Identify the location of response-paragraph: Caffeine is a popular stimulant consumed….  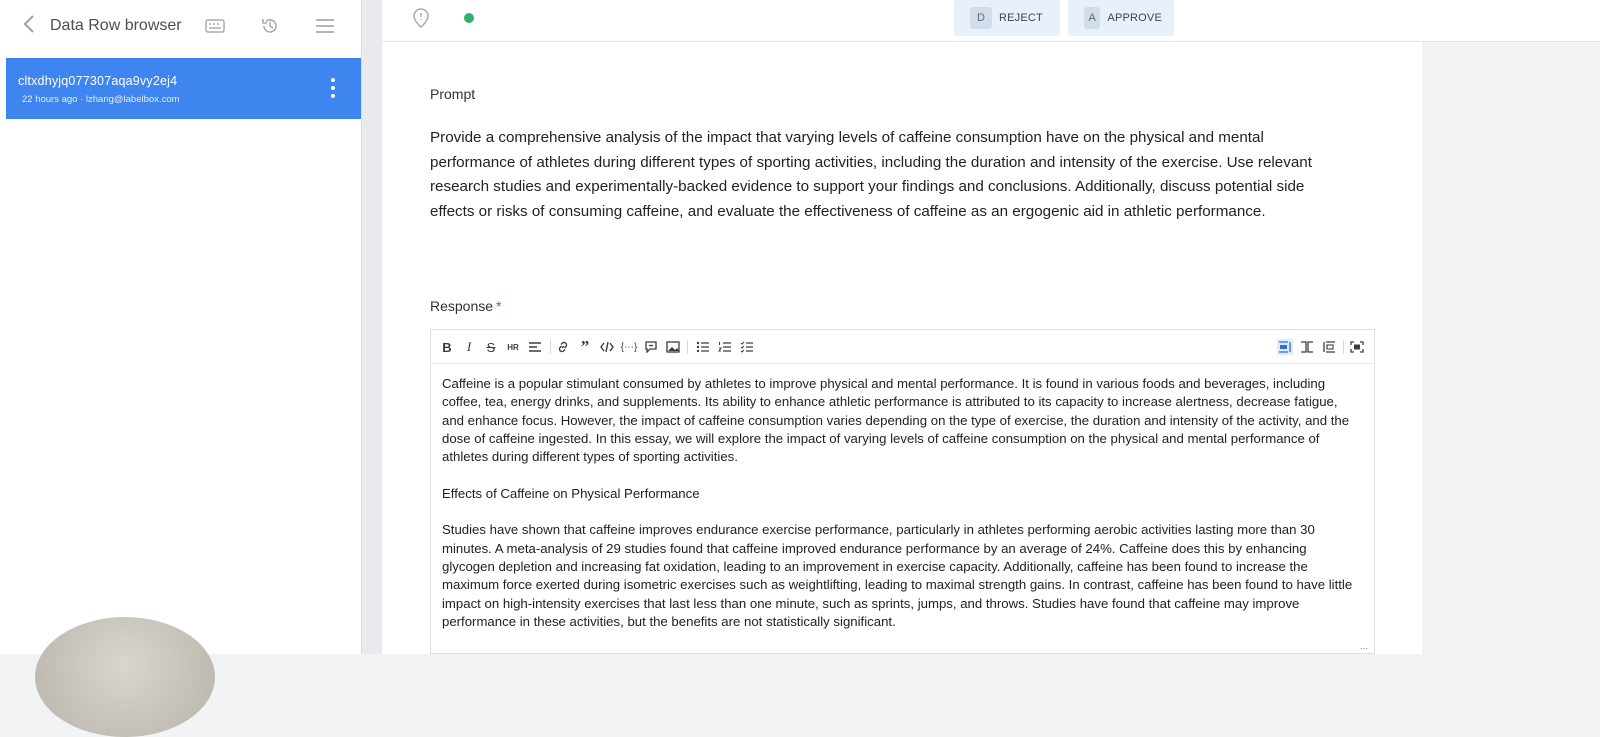
(896, 420).